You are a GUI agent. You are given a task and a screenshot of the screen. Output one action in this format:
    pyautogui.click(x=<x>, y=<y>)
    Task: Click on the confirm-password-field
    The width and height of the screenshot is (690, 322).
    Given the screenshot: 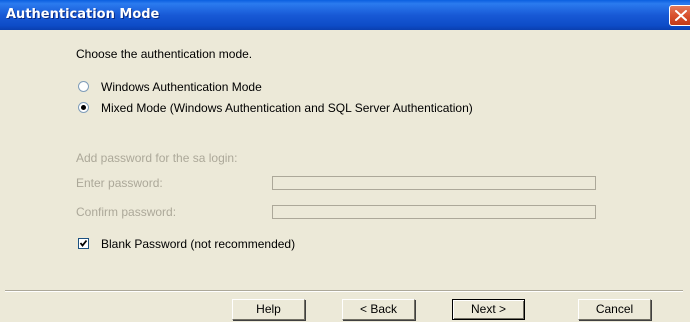 What is the action you would take?
    pyautogui.click(x=434, y=212)
    